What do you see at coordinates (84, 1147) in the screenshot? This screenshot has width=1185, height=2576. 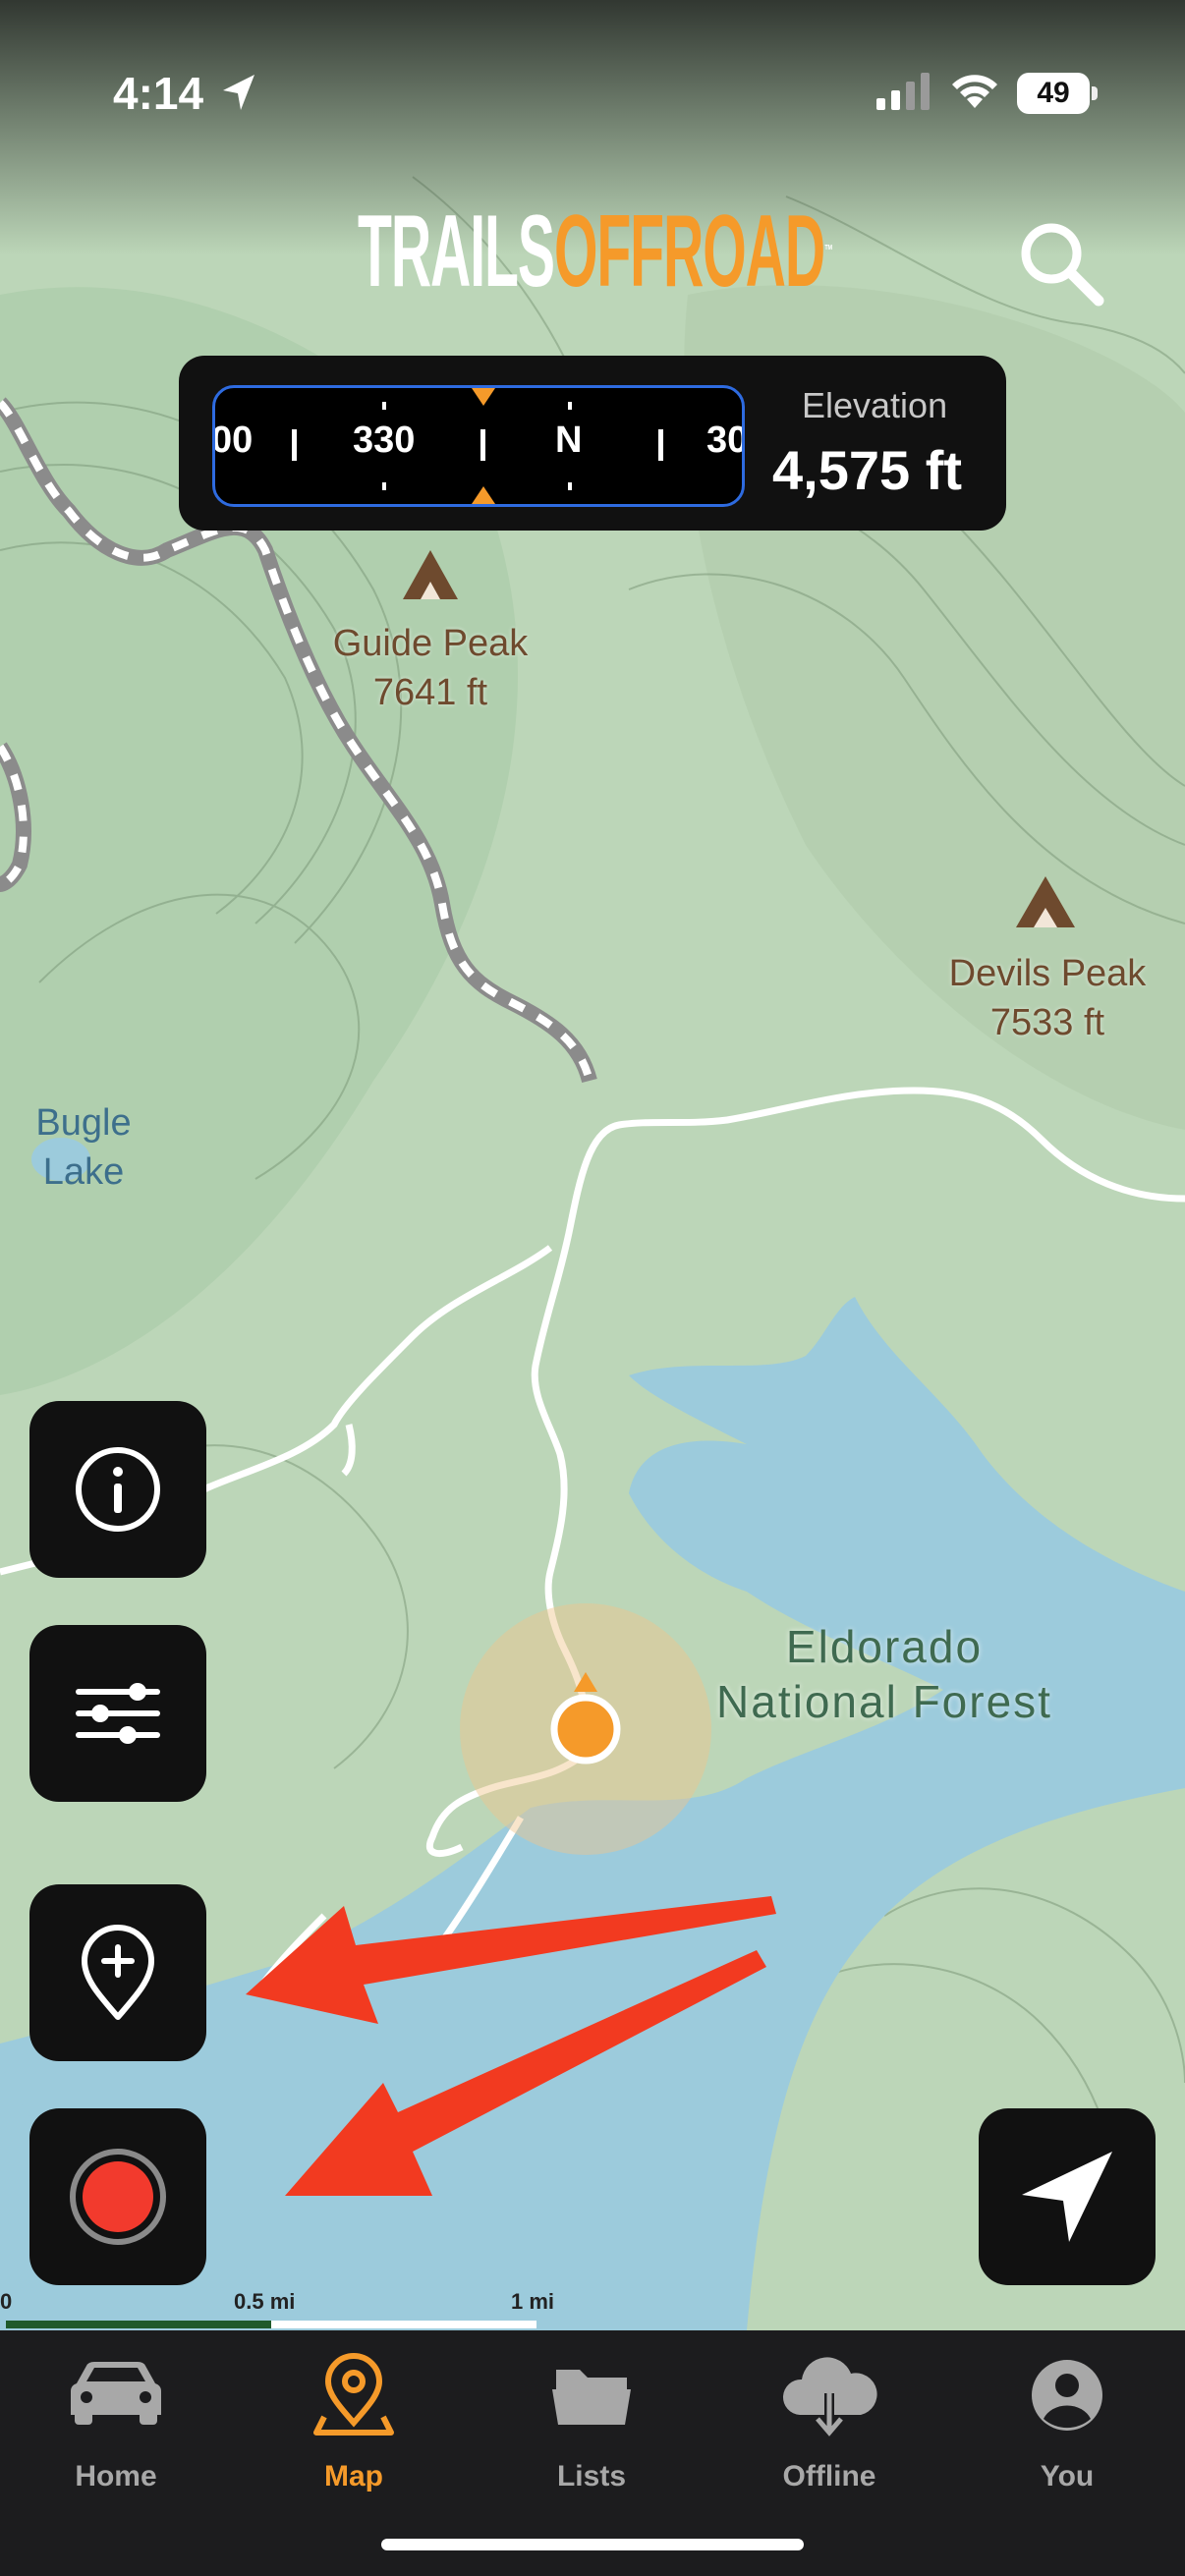 I see `bugle-lake-label: Bugle Lake` at bounding box center [84, 1147].